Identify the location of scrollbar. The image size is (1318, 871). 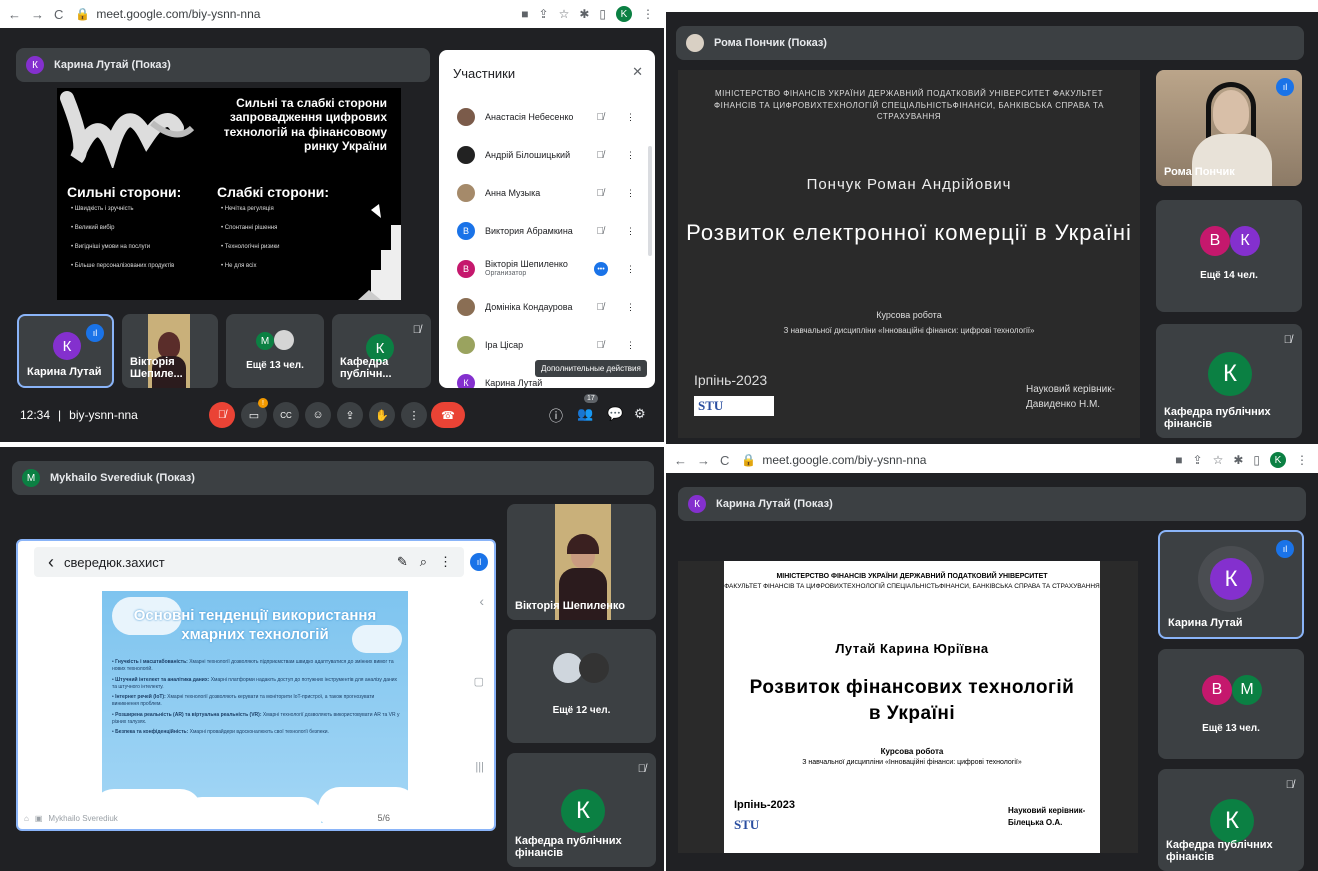
(650, 201).